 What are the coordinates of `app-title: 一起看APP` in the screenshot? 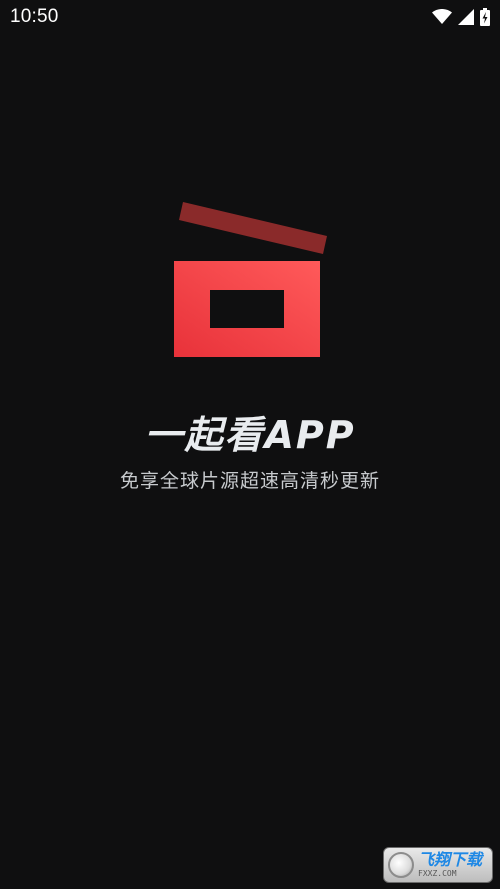 It's located at (250, 435).